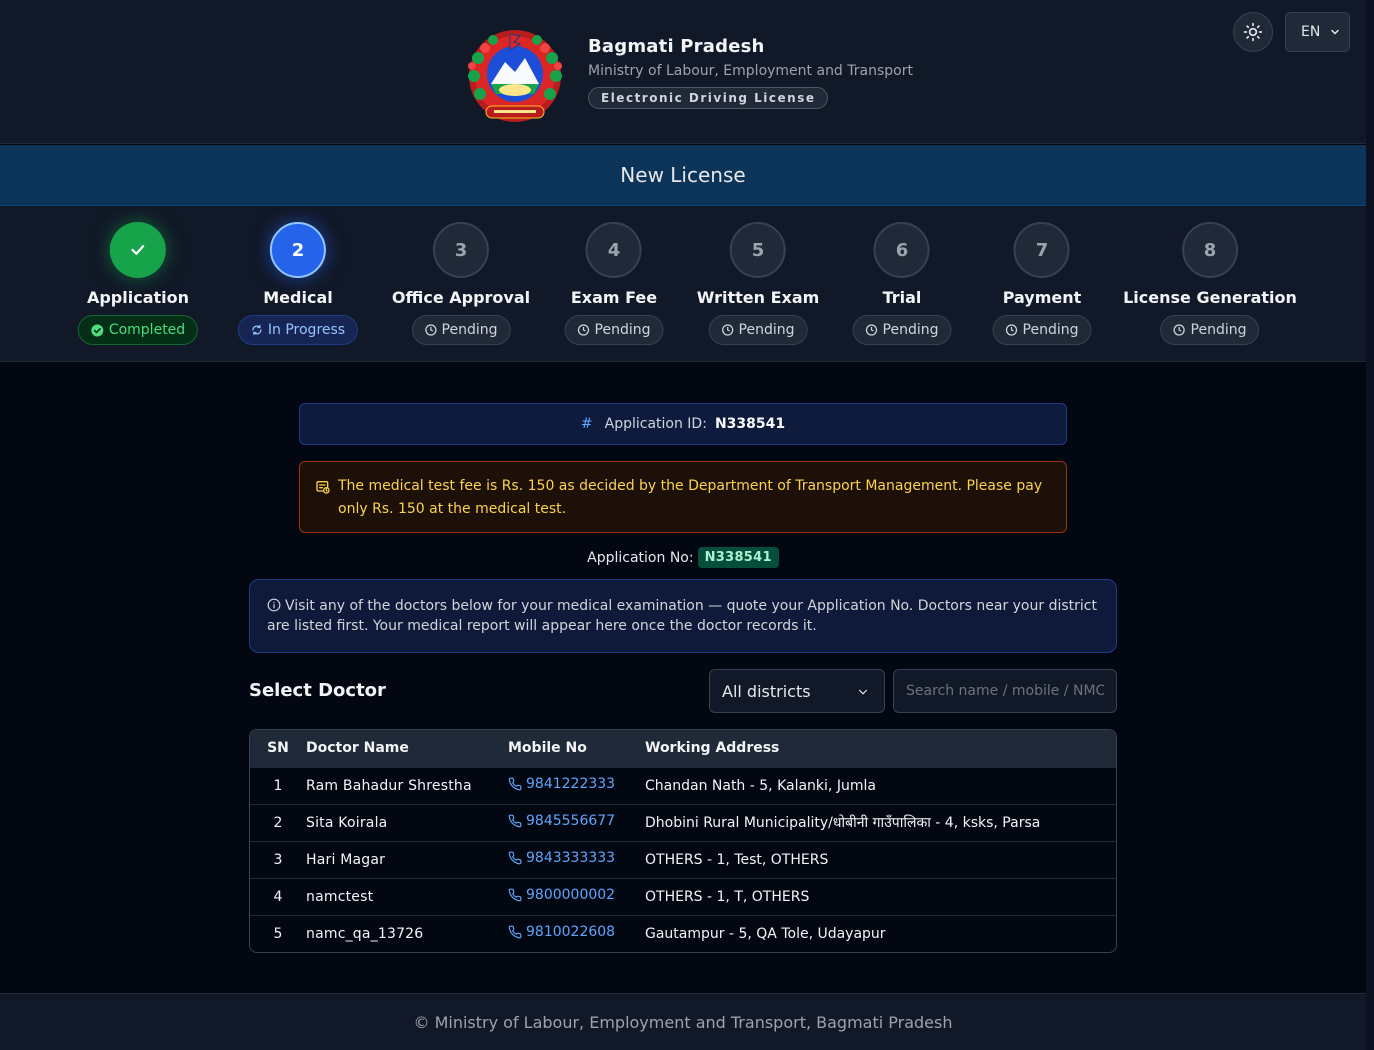  I want to click on step-office-approval: 3 Office Approval Pending, so click(461, 283).